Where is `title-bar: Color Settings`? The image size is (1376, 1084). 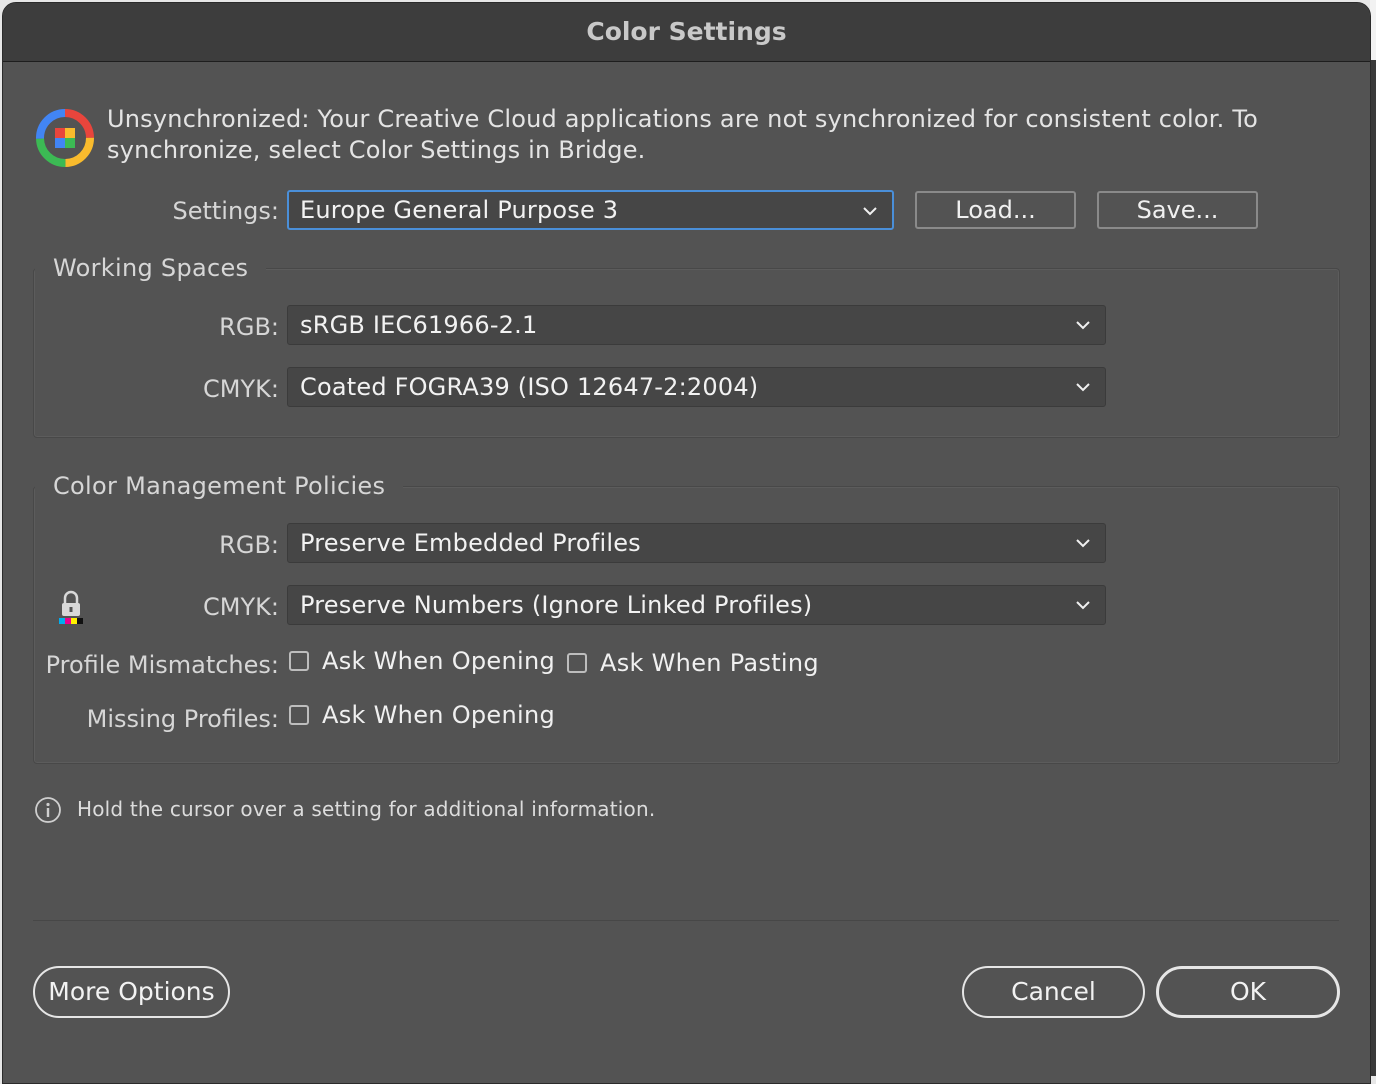 title-bar: Color Settings is located at coordinates (686, 32).